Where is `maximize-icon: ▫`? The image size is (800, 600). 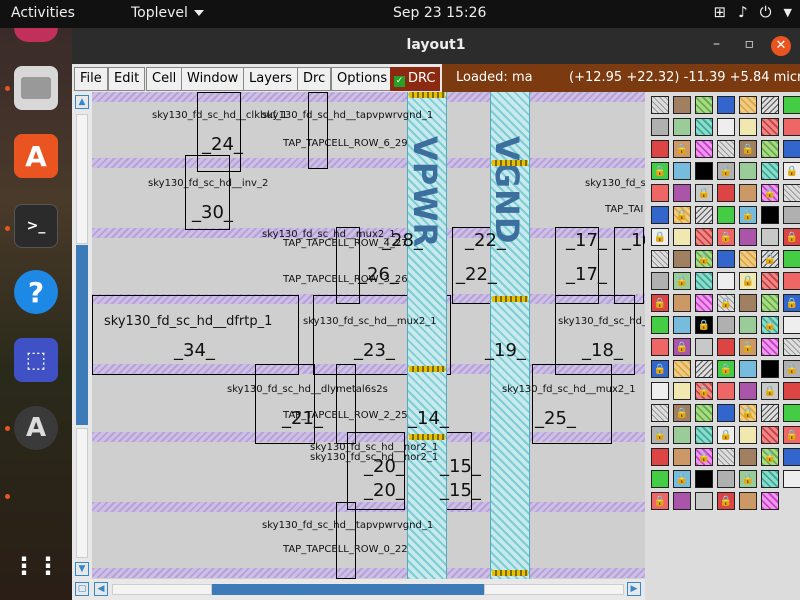
maximize-icon: ▫ is located at coordinates (750, 44).